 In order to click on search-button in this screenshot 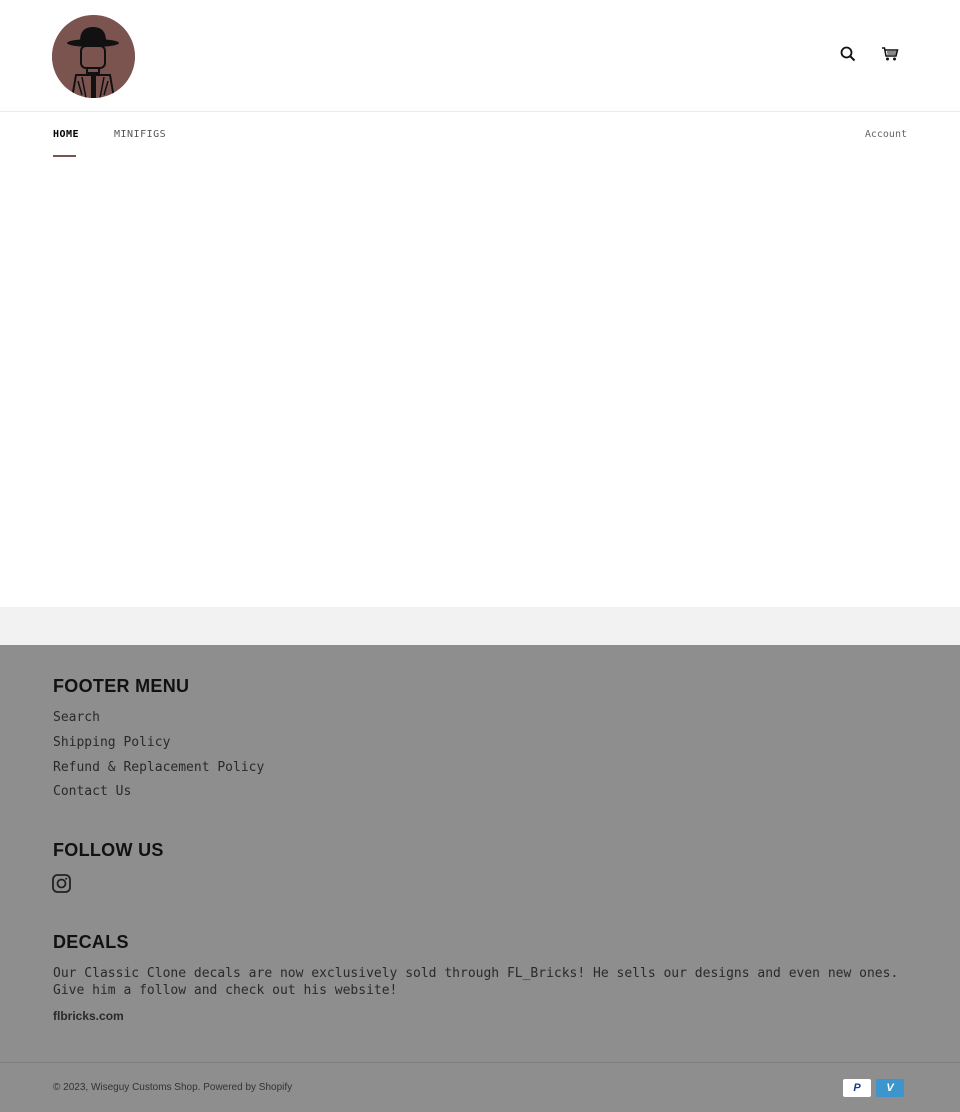, I will do `click(848, 54)`.